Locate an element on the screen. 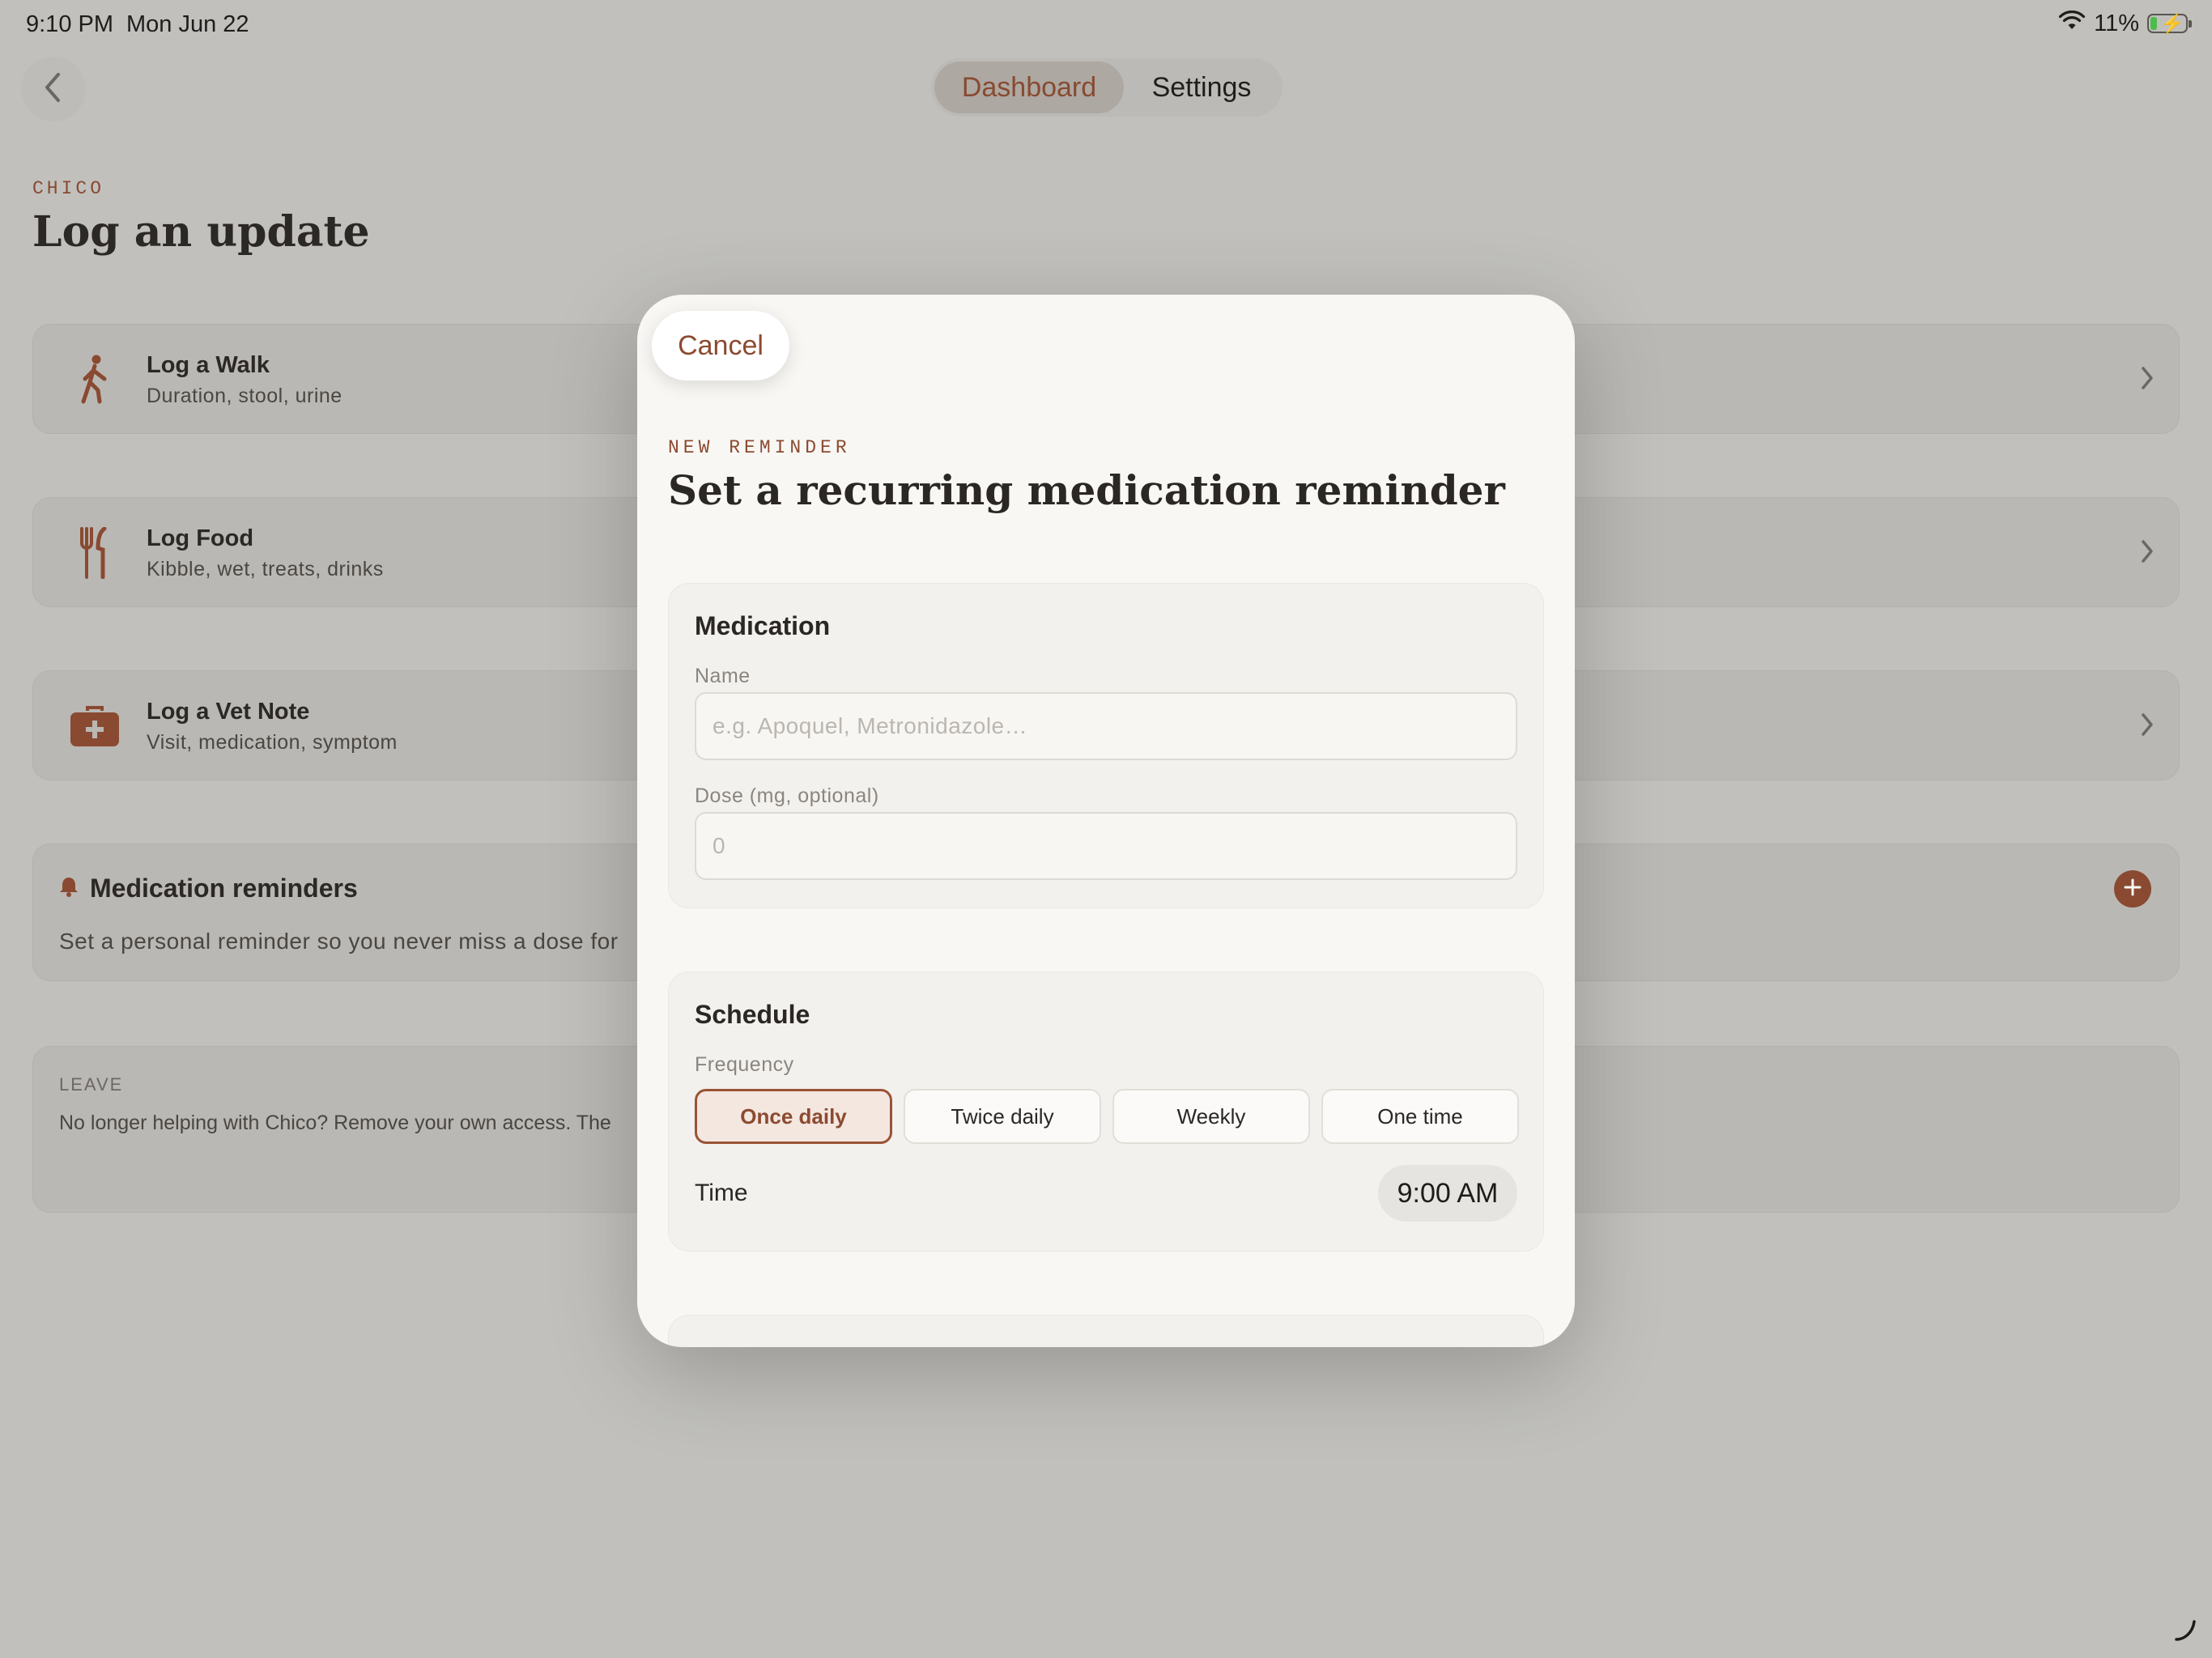 This screenshot has width=2212, height=1658. frequency-weekly: Weekly is located at coordinates (1211, 1116).